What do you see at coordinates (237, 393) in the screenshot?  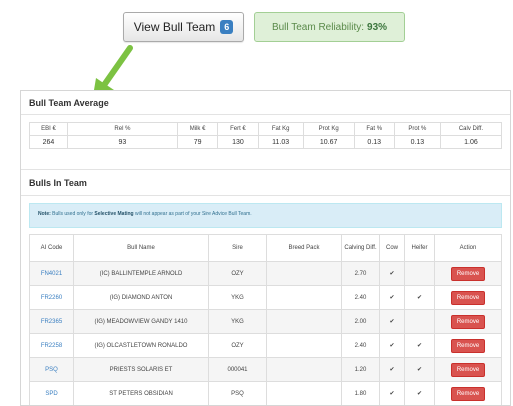 I see `sire-code: PSQ` at bounding box center [237, 393].